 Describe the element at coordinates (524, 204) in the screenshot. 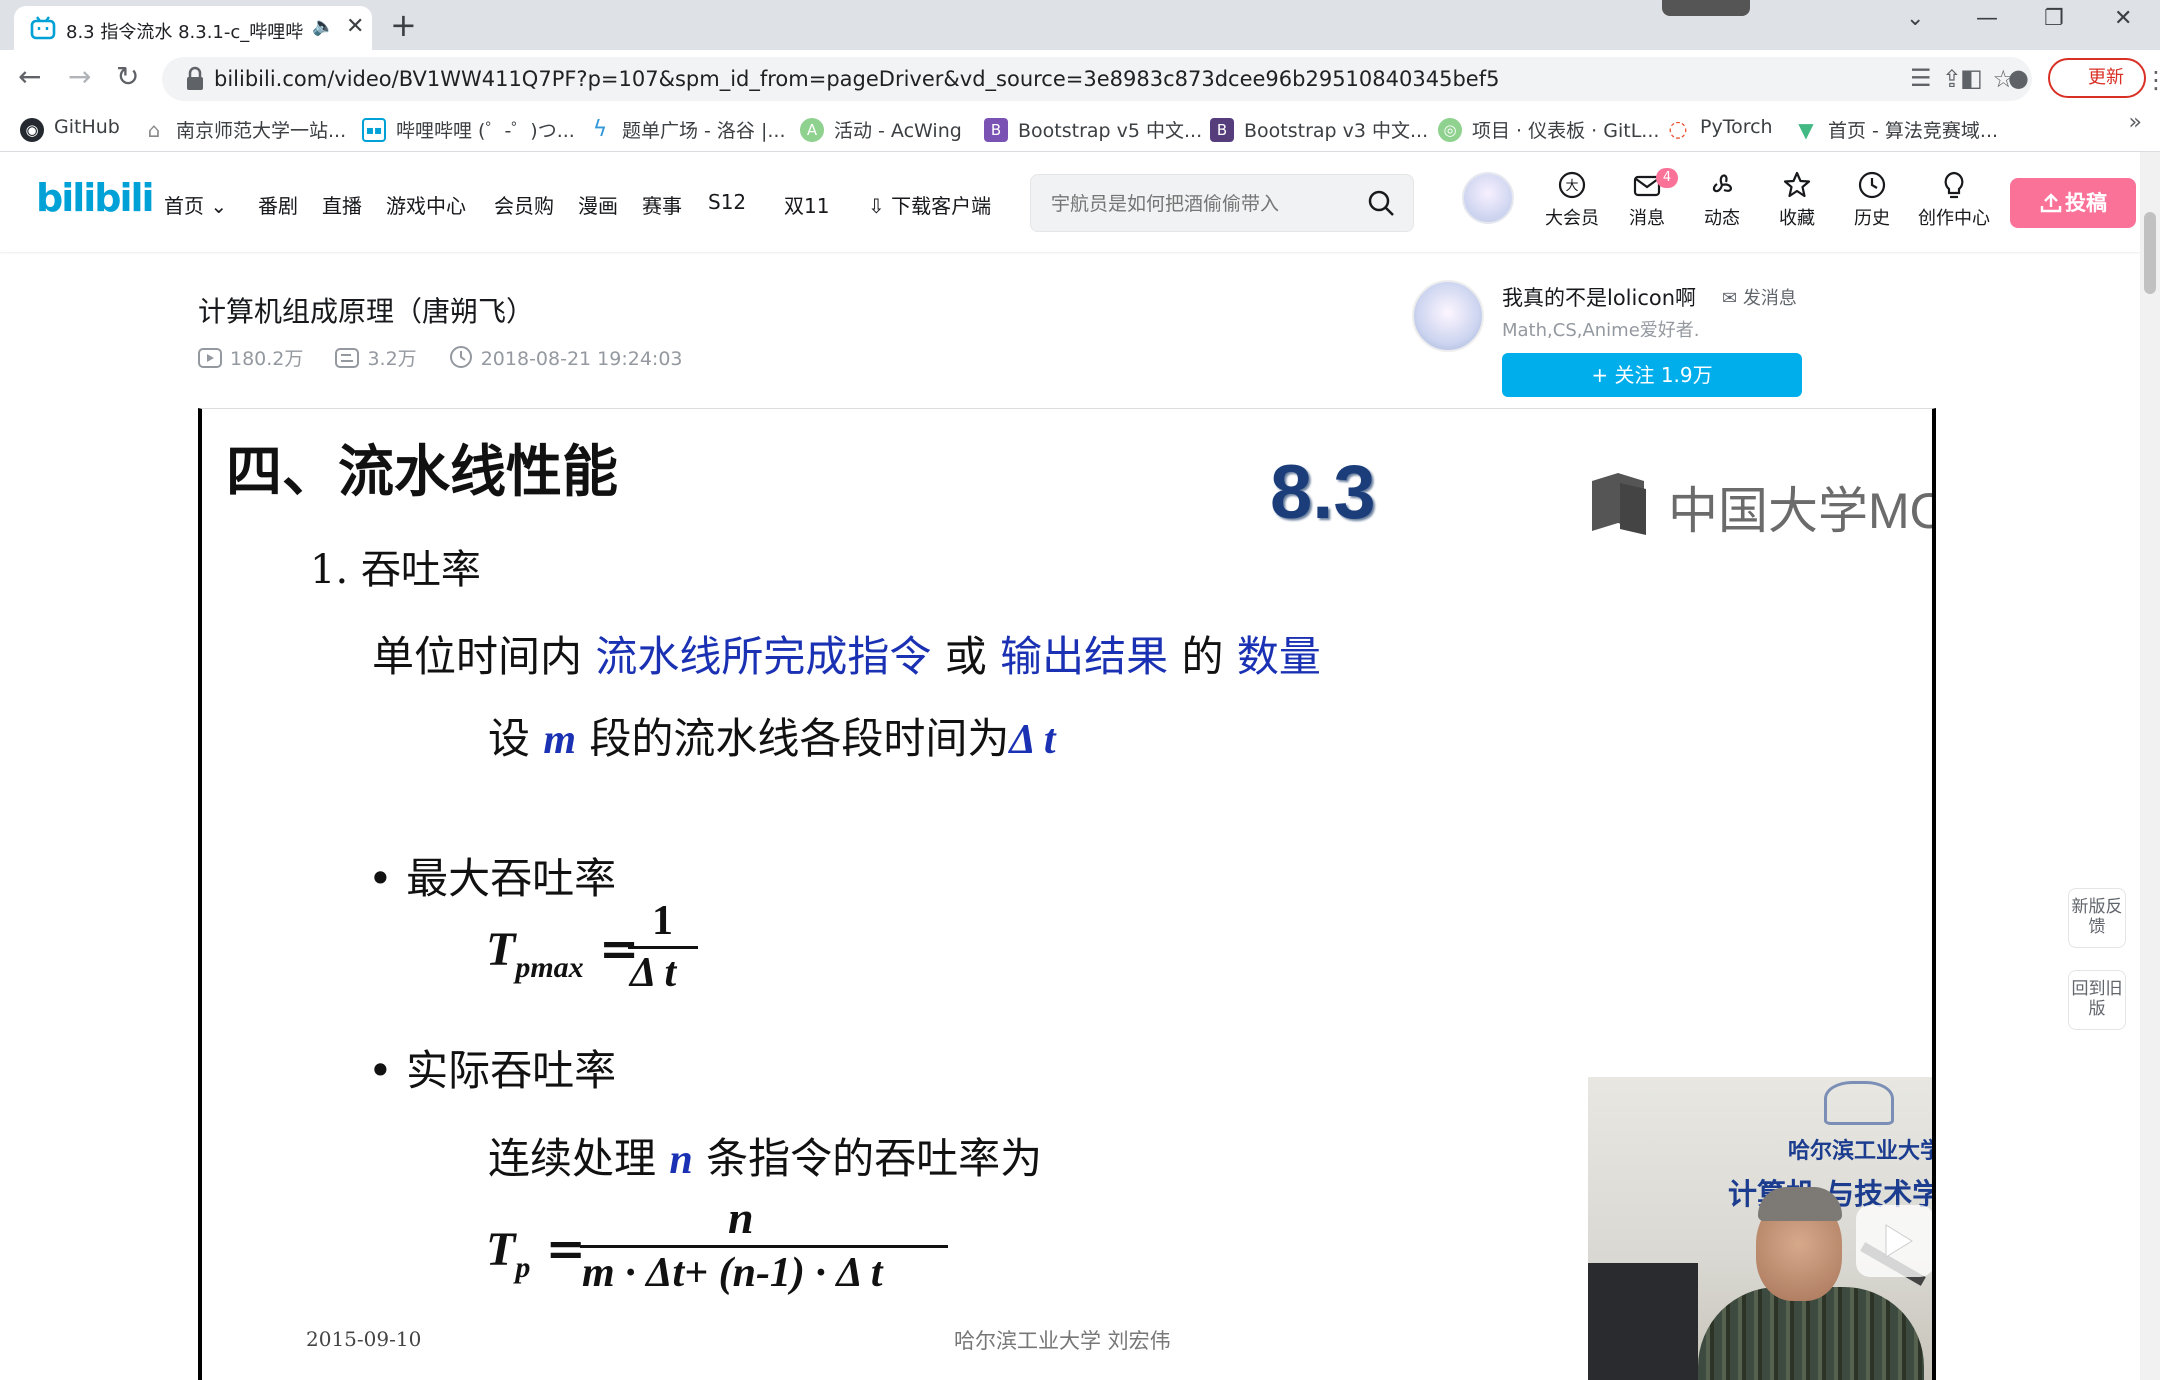

I see `nav-shop: 会员购` at that location.